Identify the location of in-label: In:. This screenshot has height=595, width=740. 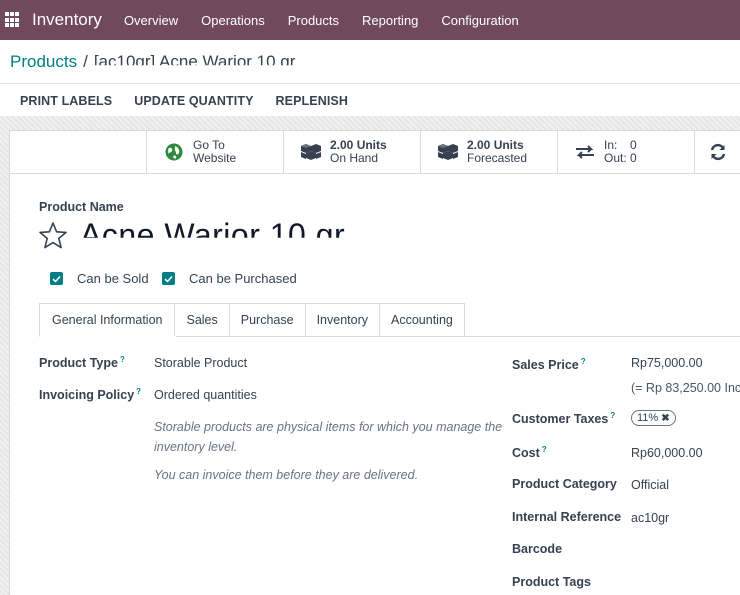
(611, 144).